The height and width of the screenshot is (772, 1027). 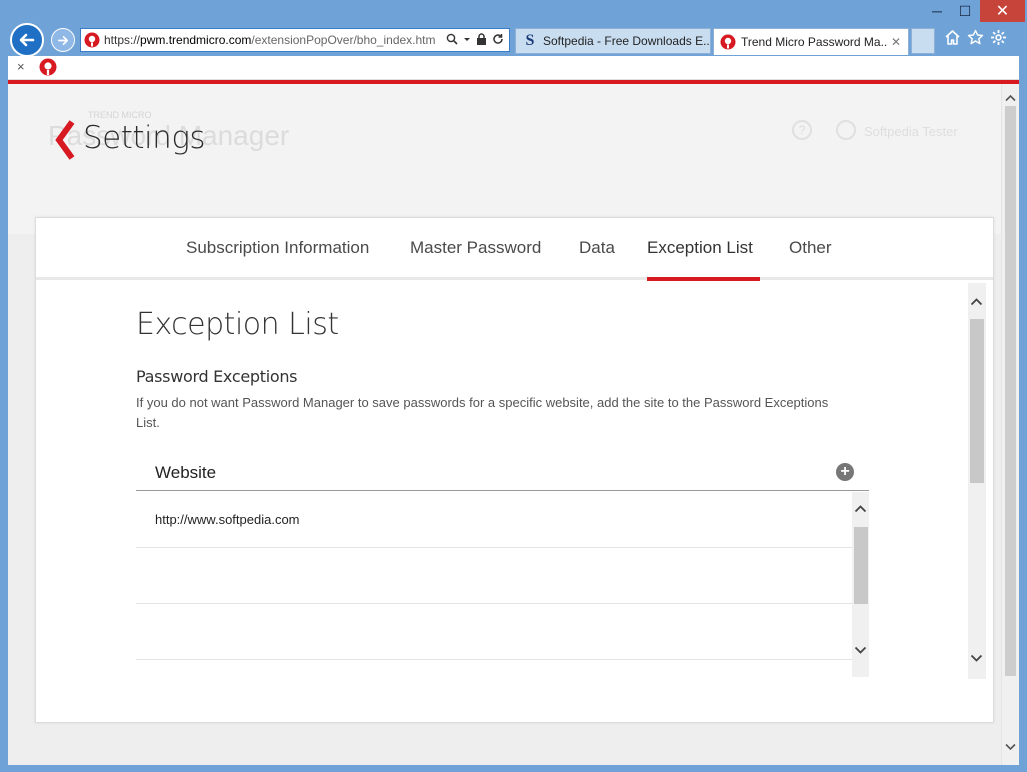 I want to click on lock-icon, so click(x=481, y=40).